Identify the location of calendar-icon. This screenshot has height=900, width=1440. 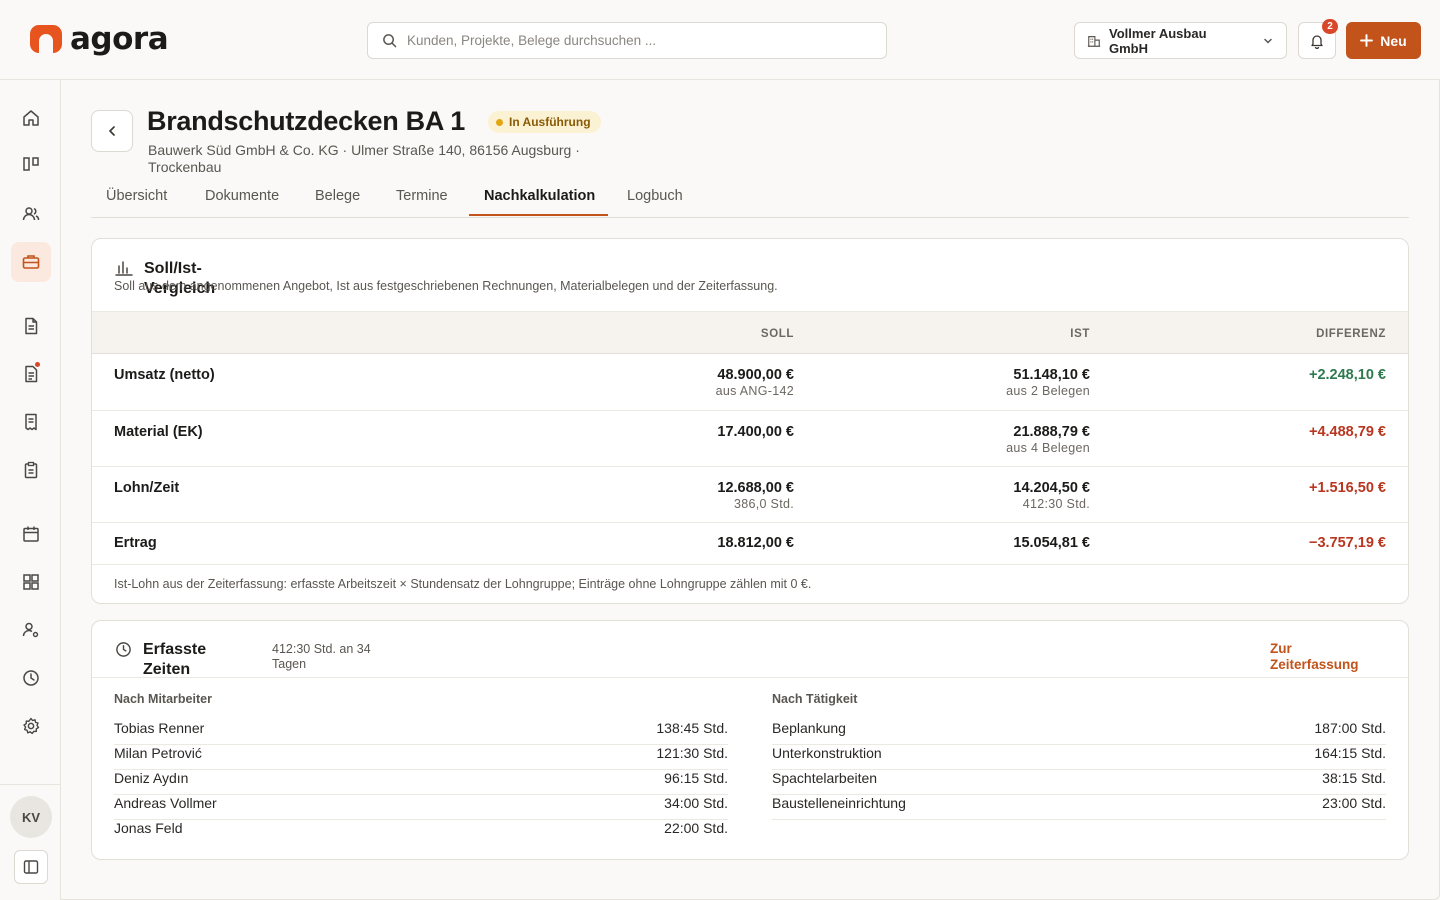
(31, 534).